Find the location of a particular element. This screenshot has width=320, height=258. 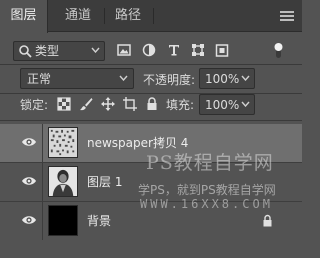

panel-tab-bar: 图层 通道 路径 is located at coordinates (151, 16).